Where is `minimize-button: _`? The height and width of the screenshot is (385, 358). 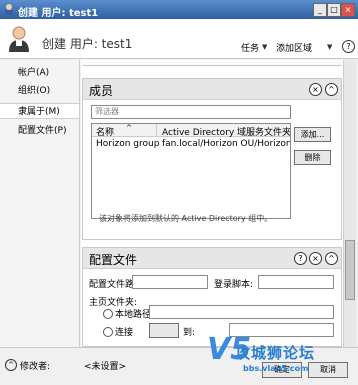
minimize-button: _ is located at coordinates (320, 10).